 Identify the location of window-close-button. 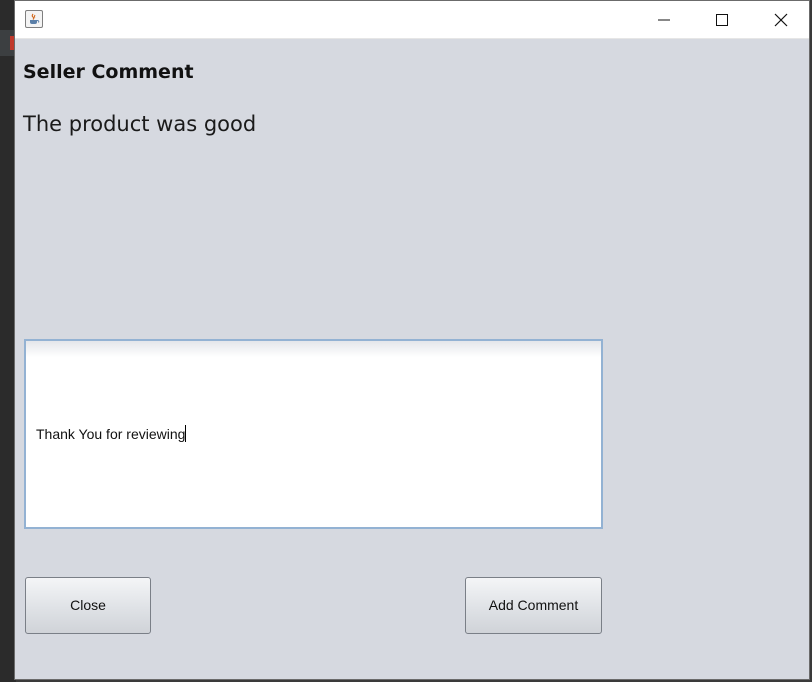
(781, 19).